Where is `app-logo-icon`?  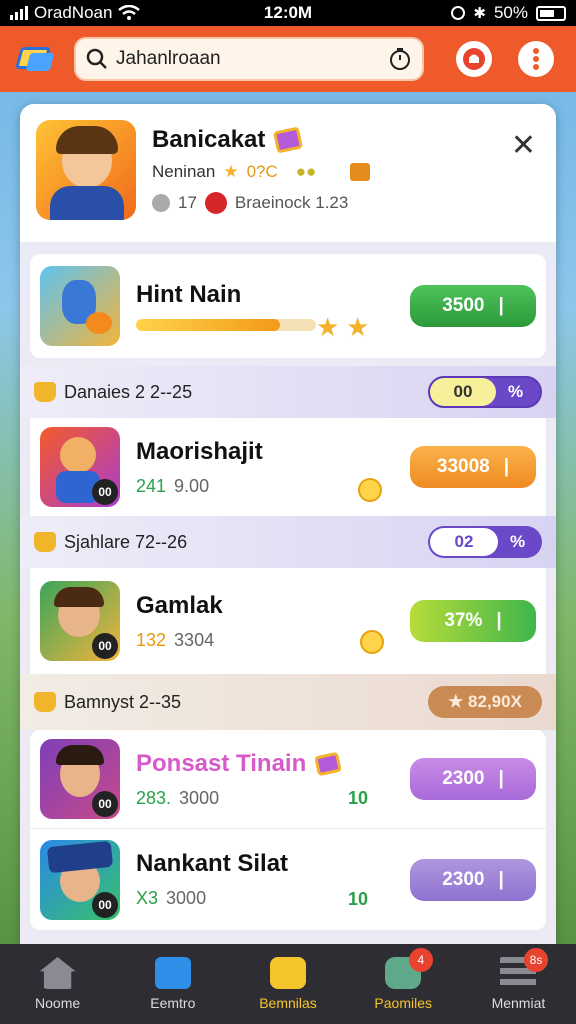 app-logo-icon is located at coordinates (36, 59).